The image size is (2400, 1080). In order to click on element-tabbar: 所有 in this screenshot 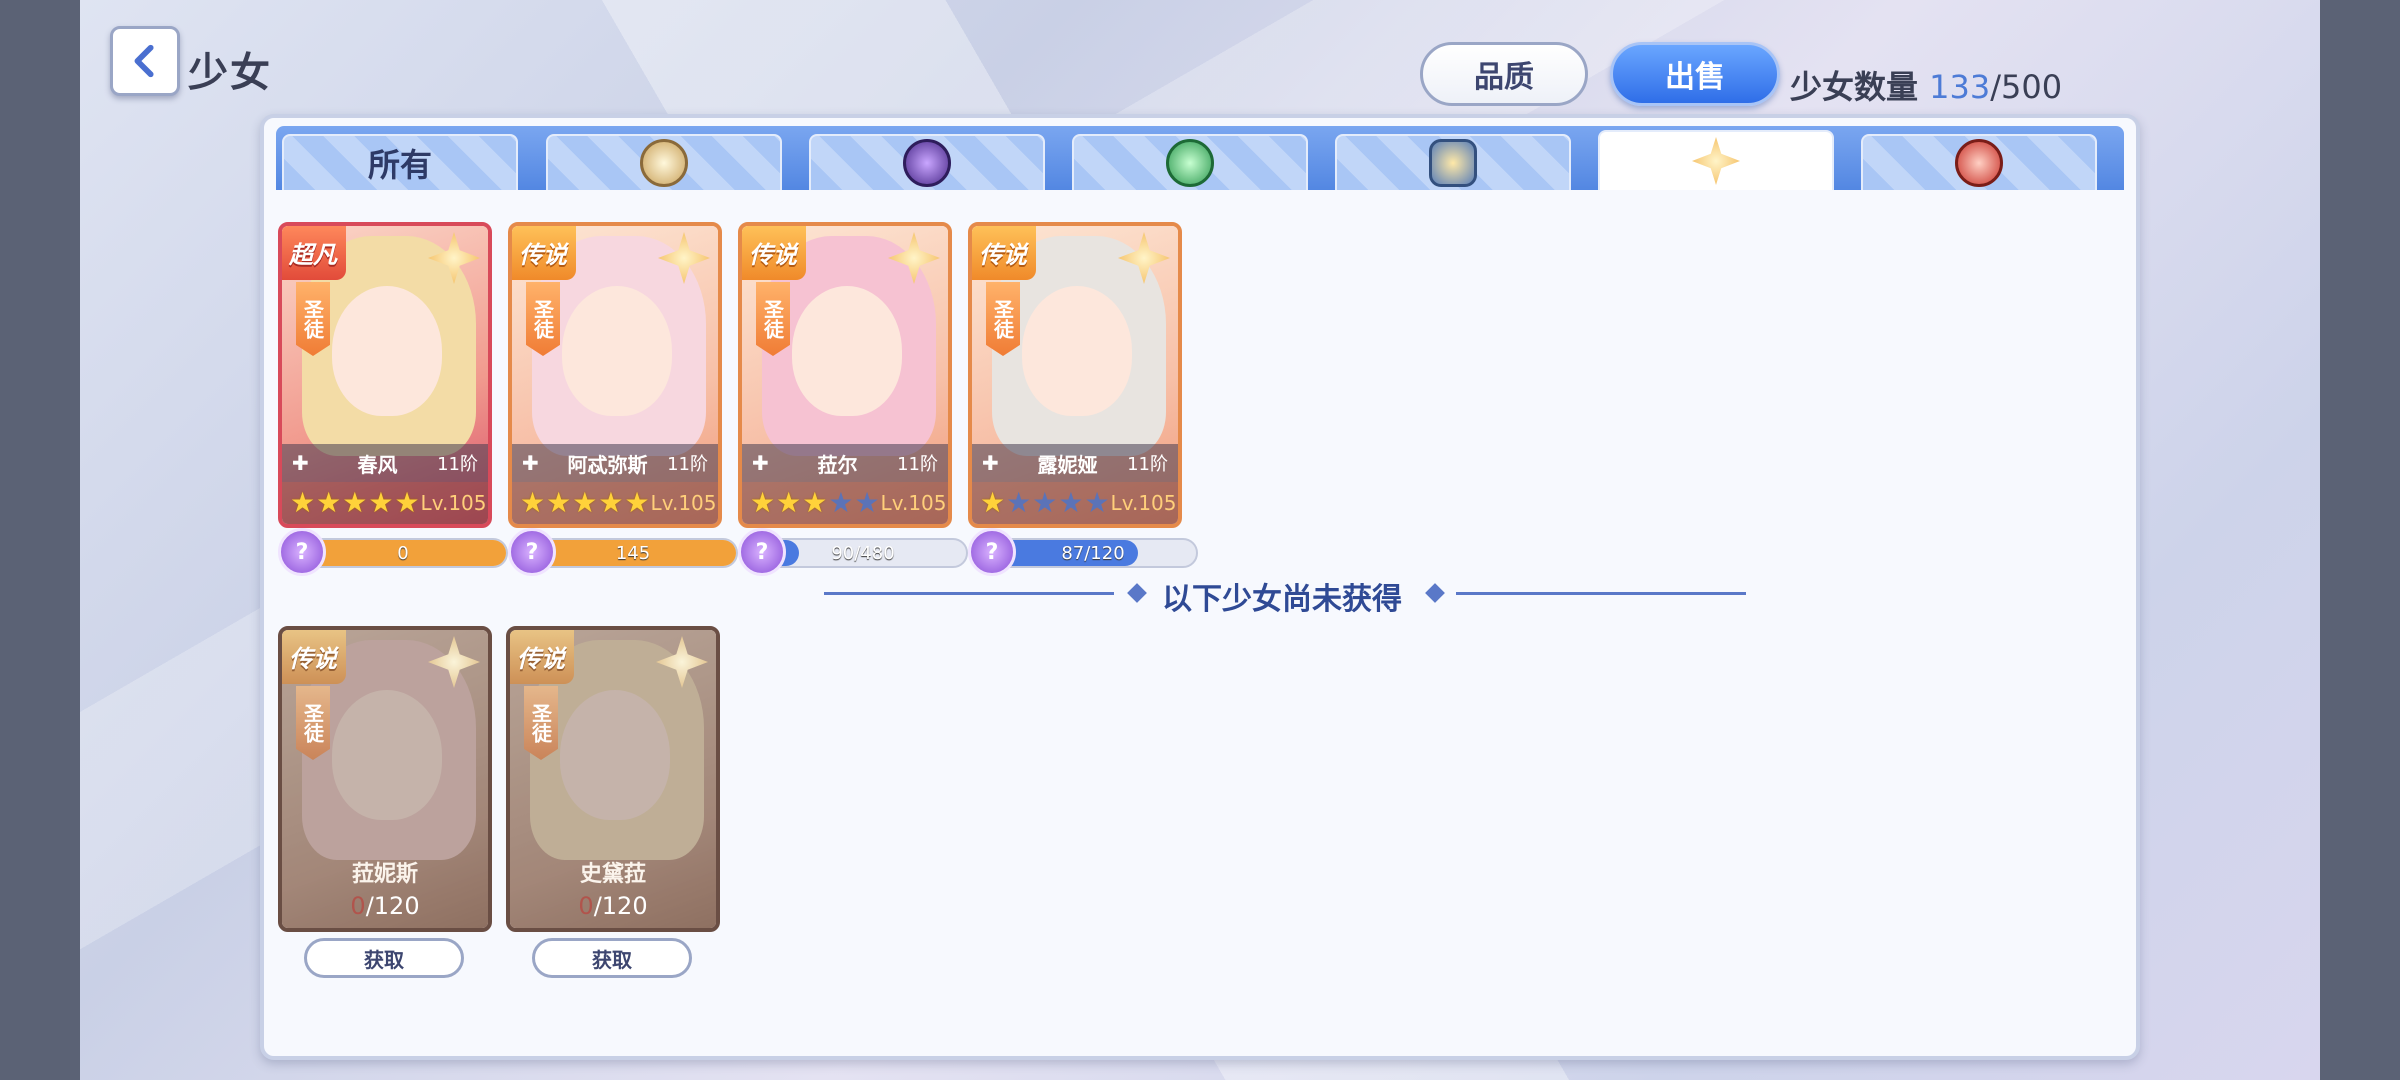, I will do `click(1200, 158)`.